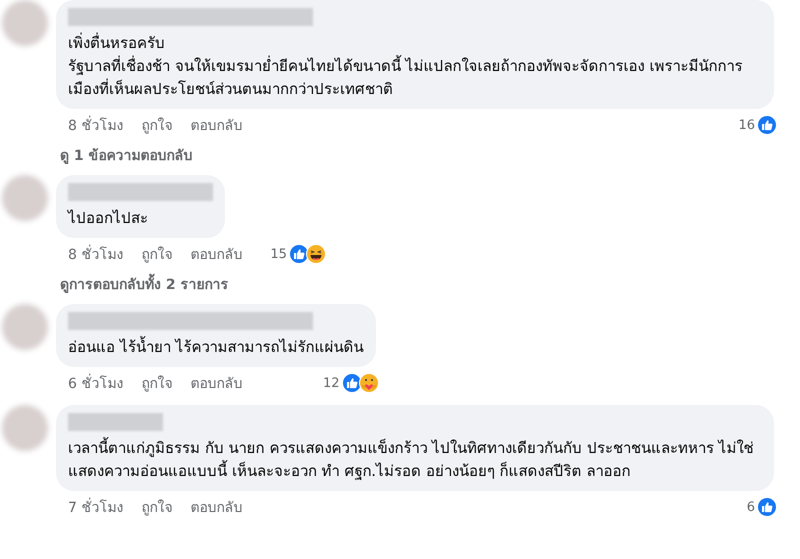  What do you see at coordinates (750, 507) in the screenshot?
I see `reaction-count: 6` at bounding box center [750, 507].